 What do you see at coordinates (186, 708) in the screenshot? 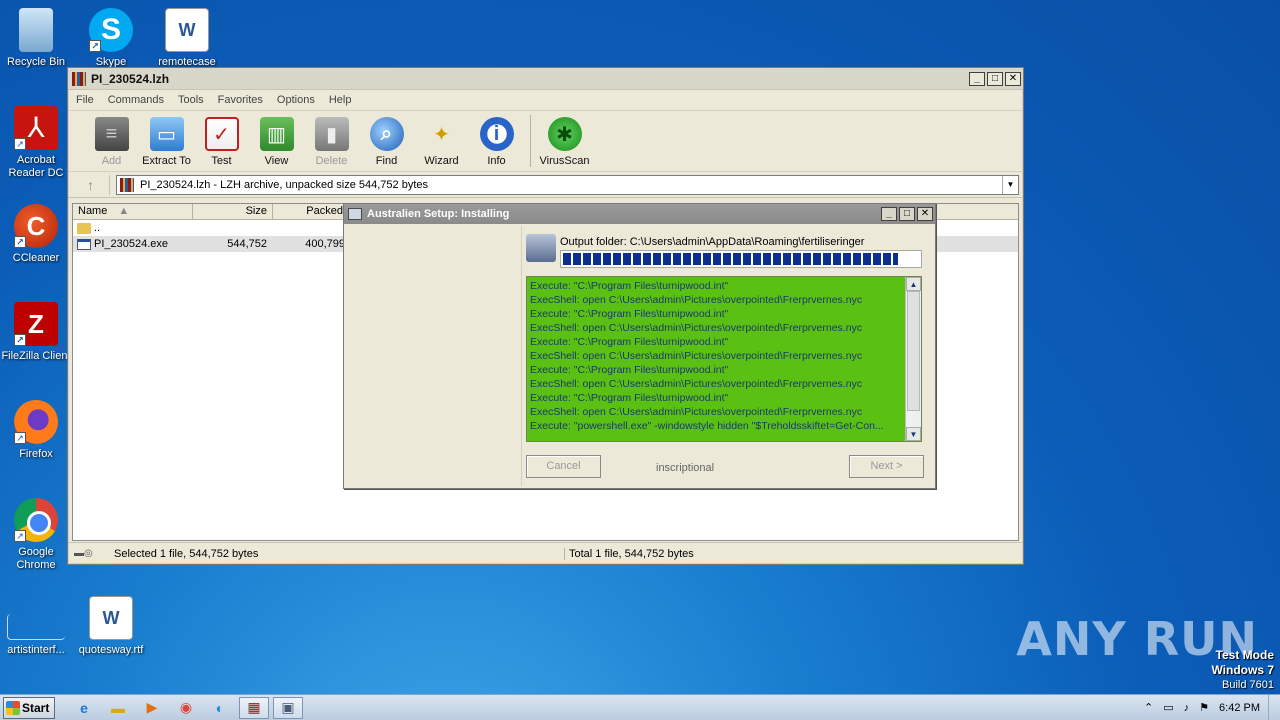
I see `taskbar-chrome: ◉` at bounding box center [186, 708].